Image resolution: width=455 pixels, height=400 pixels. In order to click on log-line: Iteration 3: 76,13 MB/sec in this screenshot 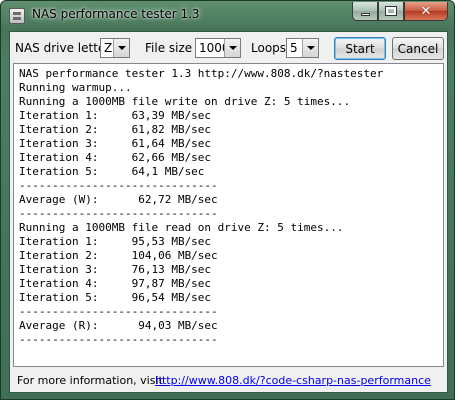, I will do `click(115, 269)`.